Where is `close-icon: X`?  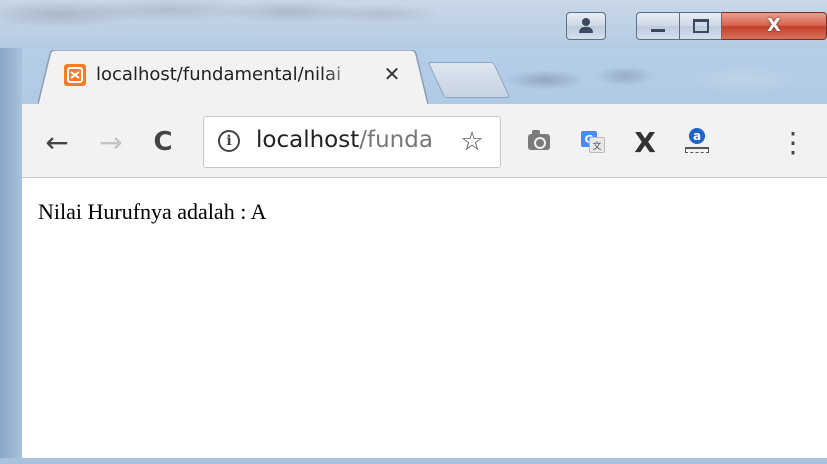
close-icon: X is located at coordinates (774, 25).